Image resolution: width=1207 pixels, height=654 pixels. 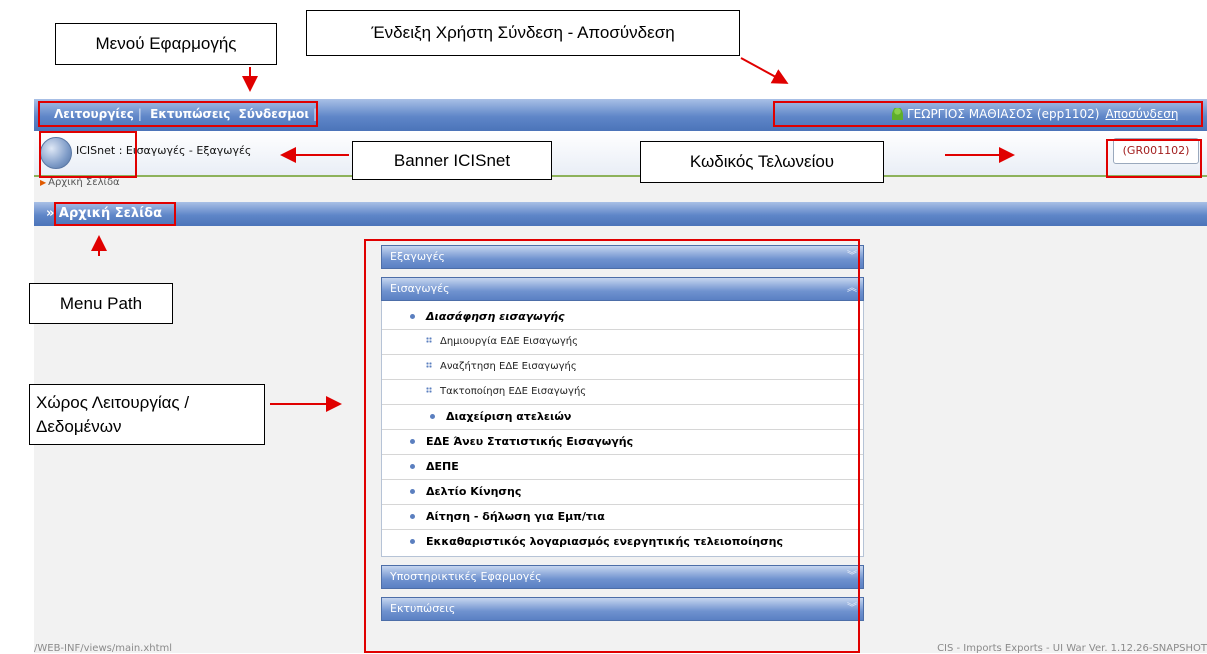 I want to click on breadcrumb: ▶ Αρχική Σελίδα, so click(x=80, y=182).